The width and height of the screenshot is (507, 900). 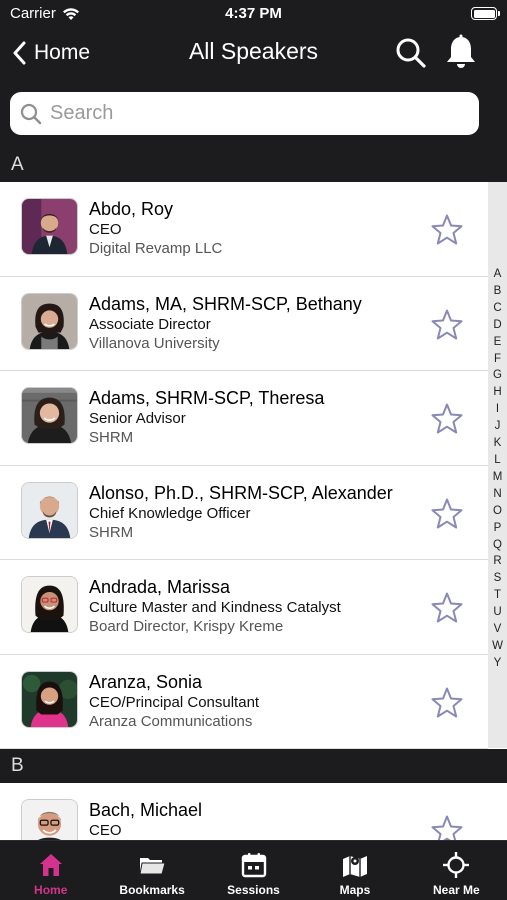 I want to click on speaker-row: Abdo, Roy CEO Digital Revamp LLC, so click(x=244, y=229).